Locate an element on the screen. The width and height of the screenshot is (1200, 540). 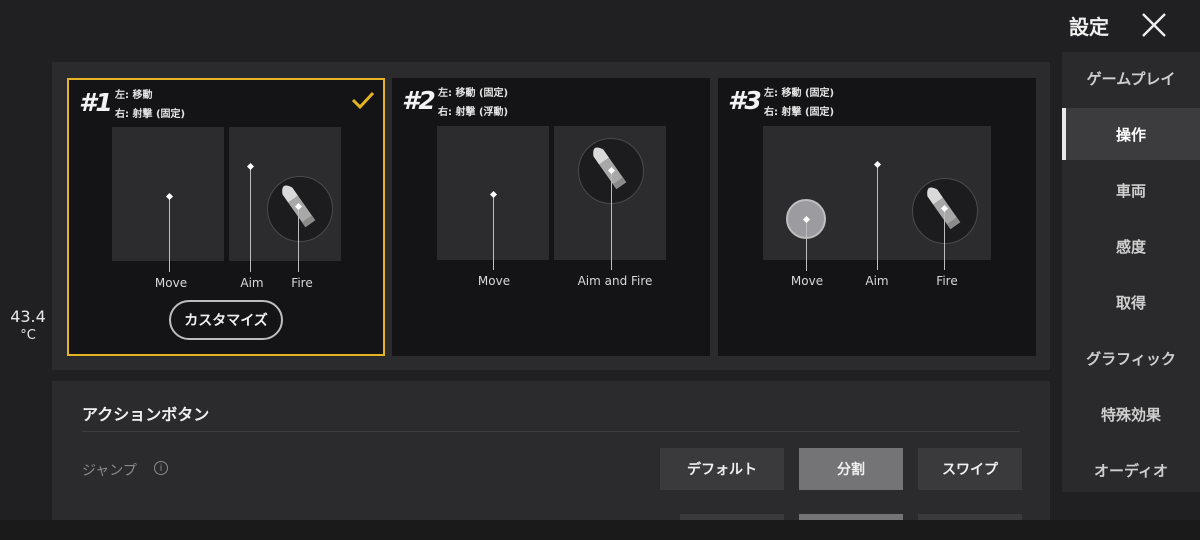
sidebar-item-label: グラフィック is located at coordinates (1131, 358).